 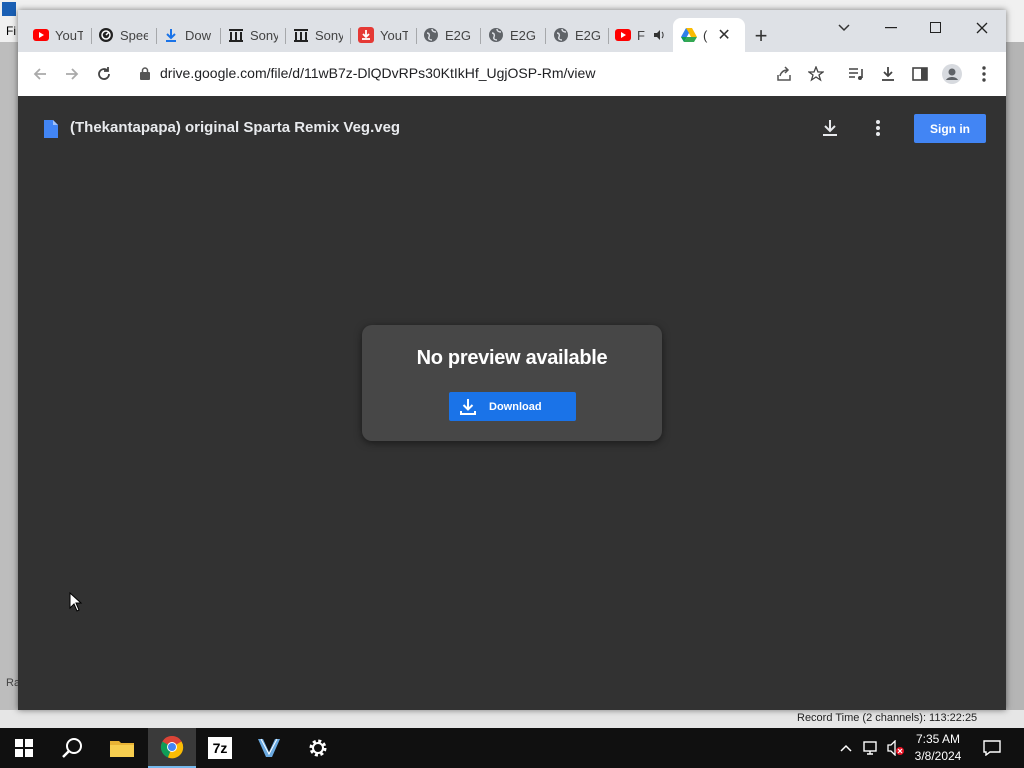 I want to click on forward-icon, so click(x=72, y=74).